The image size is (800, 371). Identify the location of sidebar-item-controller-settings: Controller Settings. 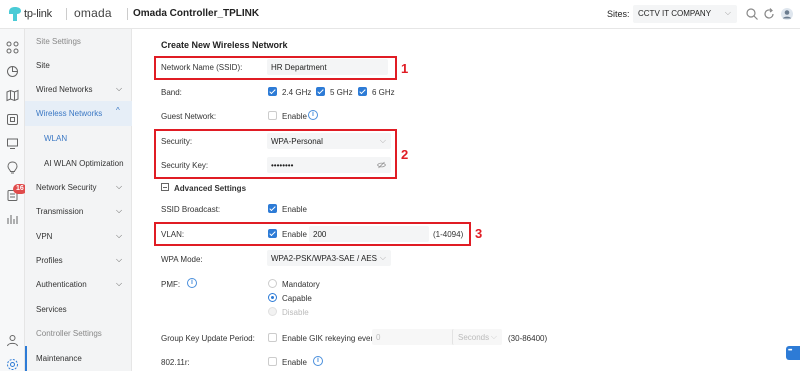
(78, 333).